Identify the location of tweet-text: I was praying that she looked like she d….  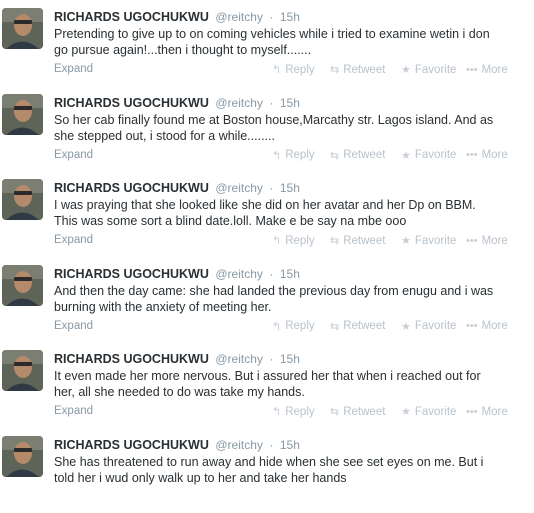
(274, 213).